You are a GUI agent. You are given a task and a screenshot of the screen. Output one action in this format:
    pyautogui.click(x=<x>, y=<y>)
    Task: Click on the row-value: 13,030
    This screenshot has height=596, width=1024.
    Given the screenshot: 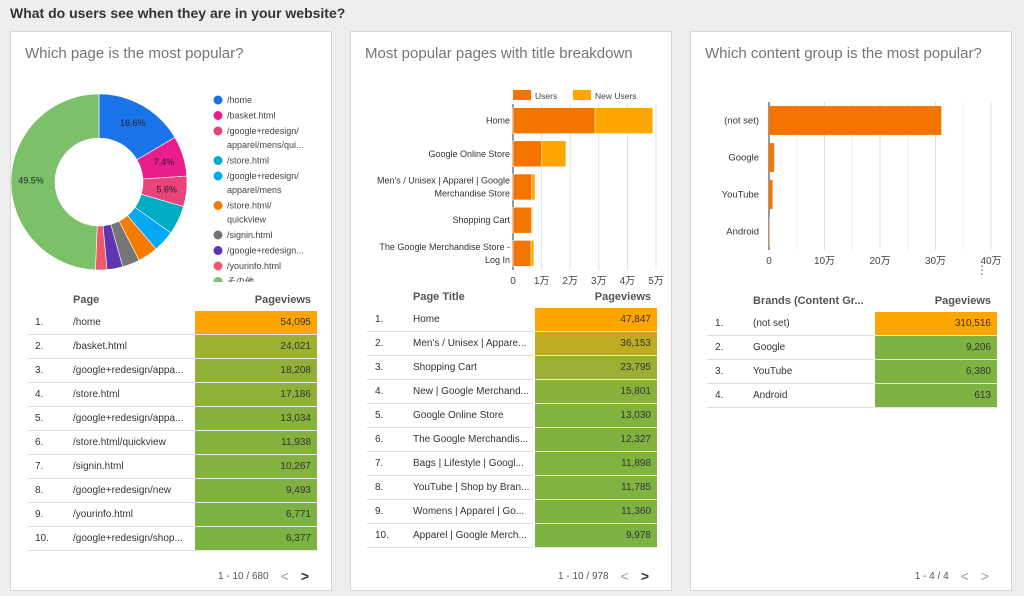 What is the action you would take?
    pyautogui.click(x=596, y=415)
    